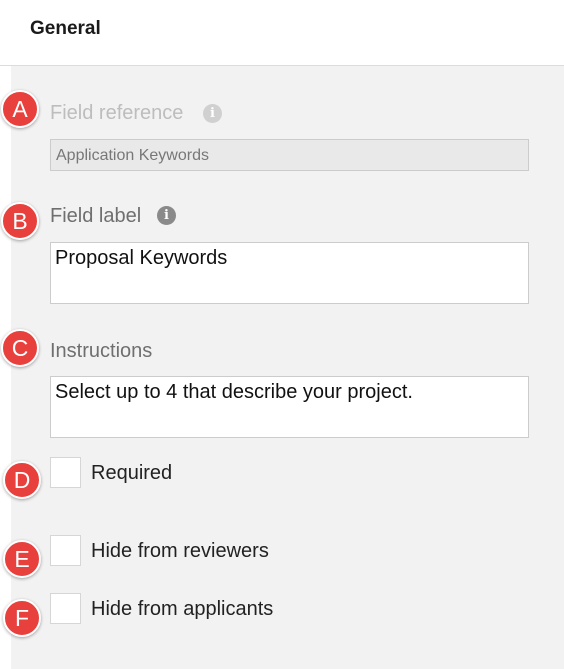  What do you see at coordinates (96, 216) in the screenshot?
I see `field-label-label: Field label` at bounding box center [96, 216].